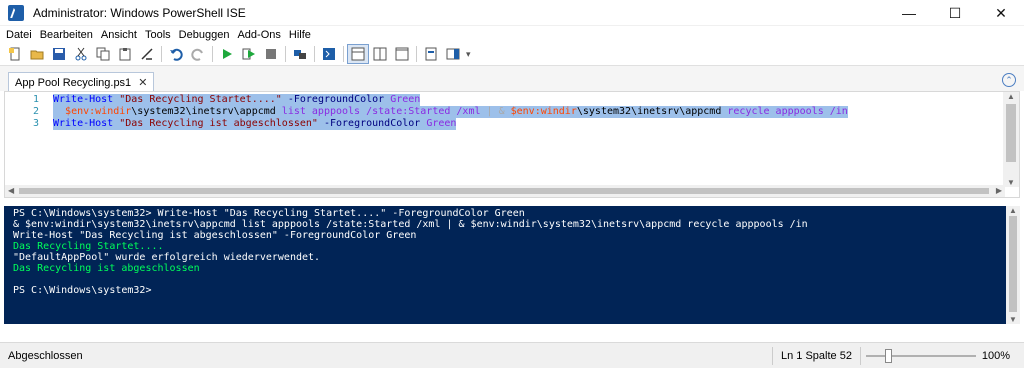  Describe the element at coordinates (125, 54) in the screenshot. I see `paste-icon` at that location.